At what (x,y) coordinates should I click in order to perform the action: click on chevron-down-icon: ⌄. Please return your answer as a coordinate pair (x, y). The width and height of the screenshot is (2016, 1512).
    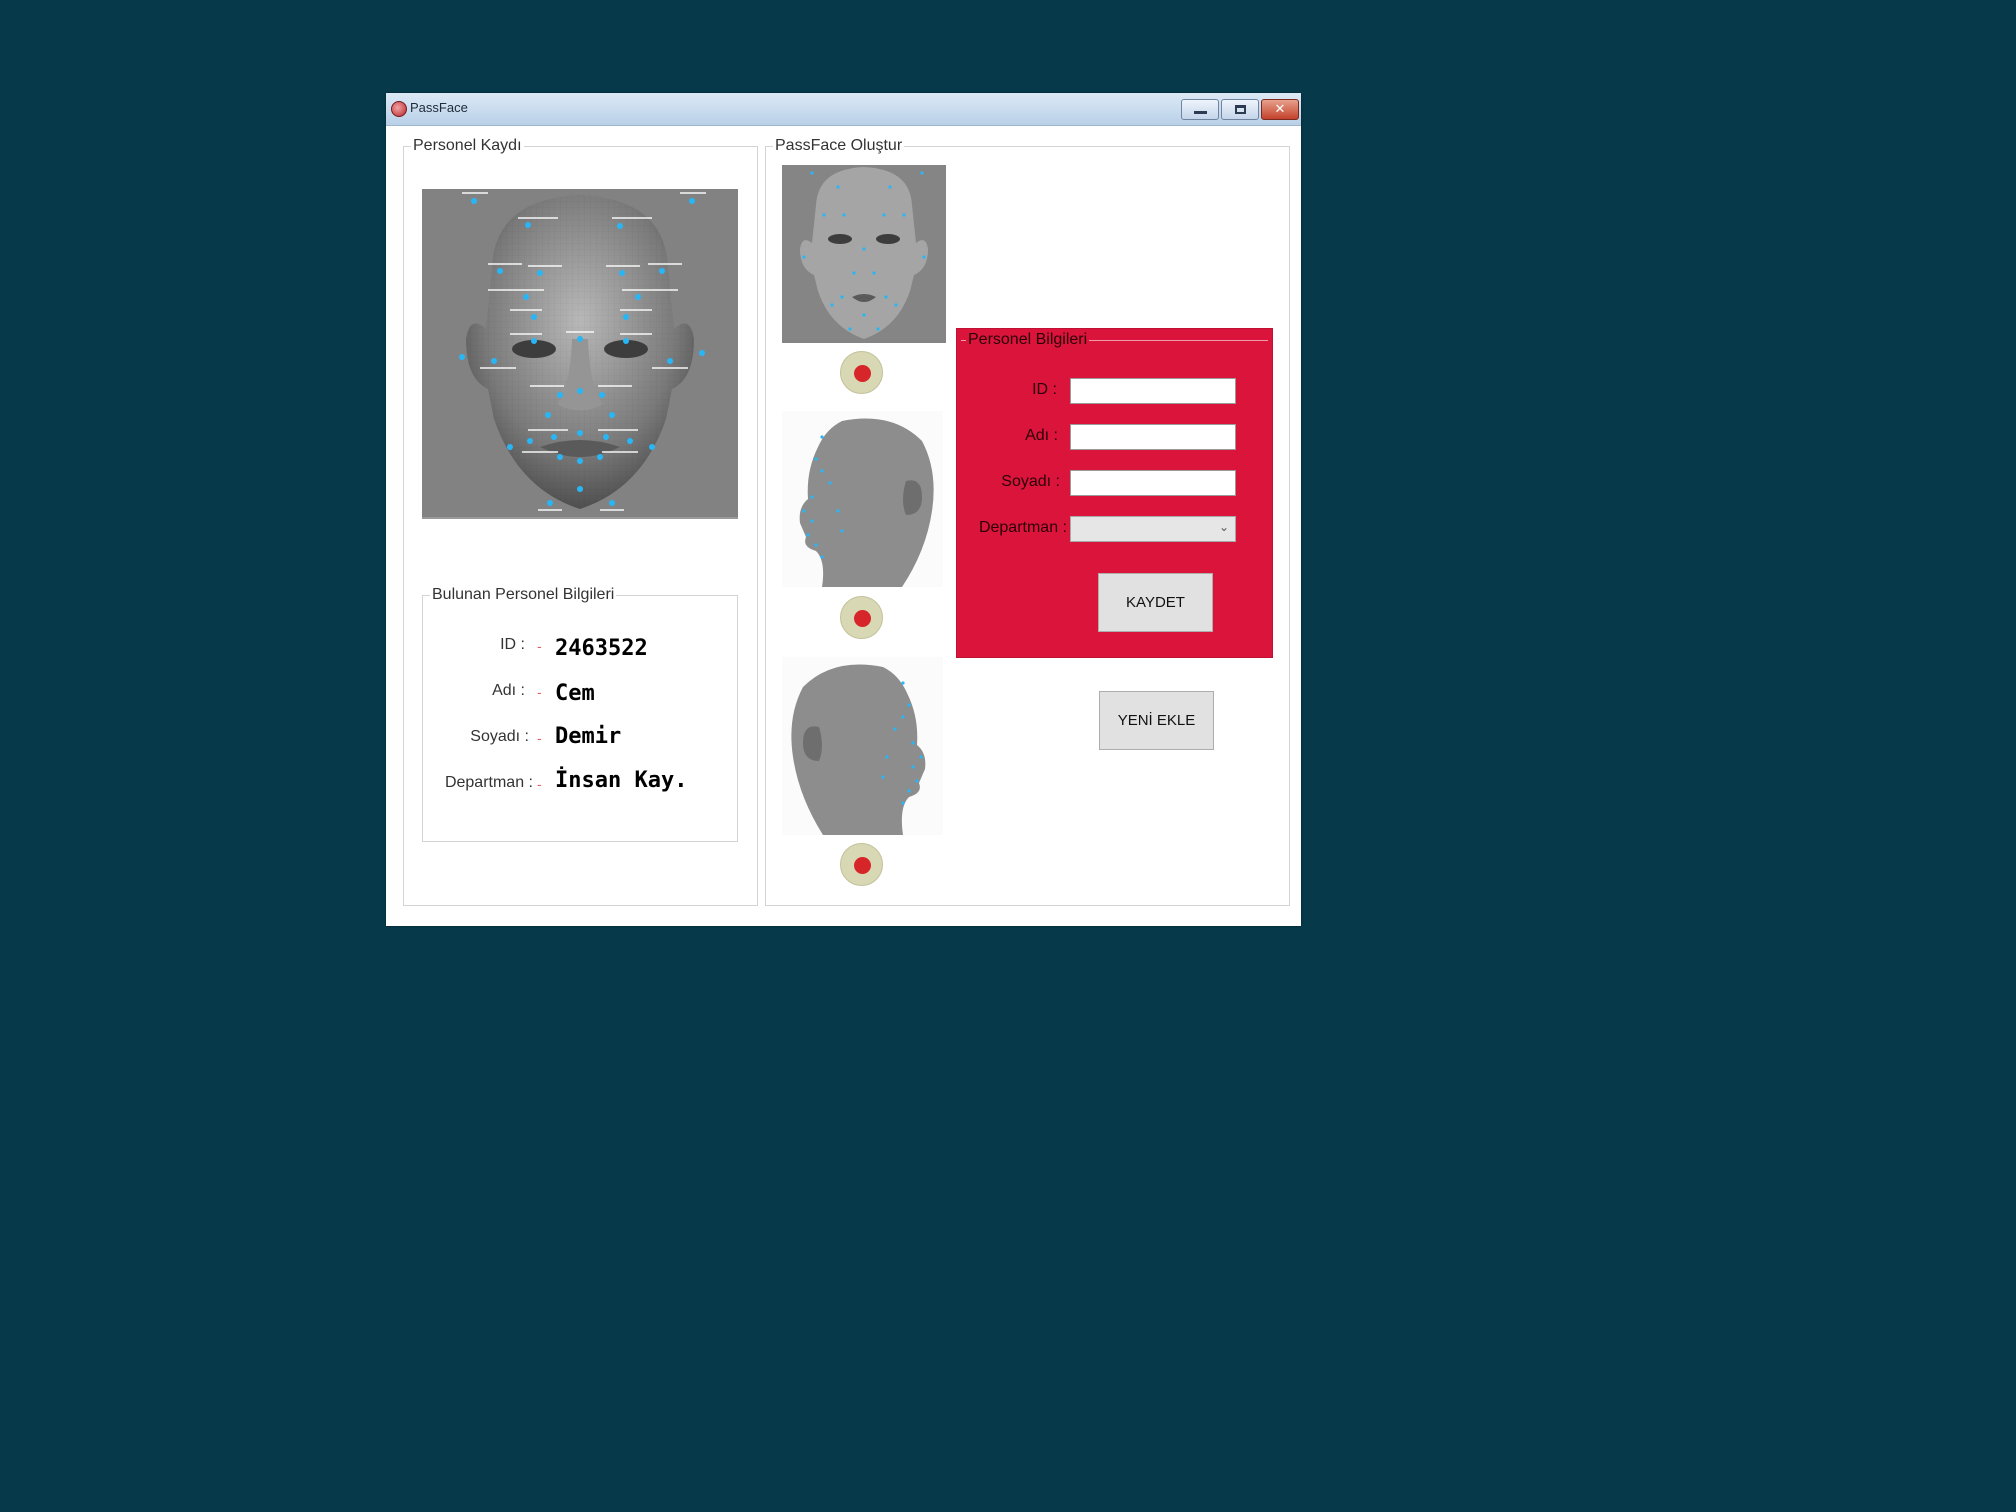
    Looking at the image, I should click on (1223, 527).